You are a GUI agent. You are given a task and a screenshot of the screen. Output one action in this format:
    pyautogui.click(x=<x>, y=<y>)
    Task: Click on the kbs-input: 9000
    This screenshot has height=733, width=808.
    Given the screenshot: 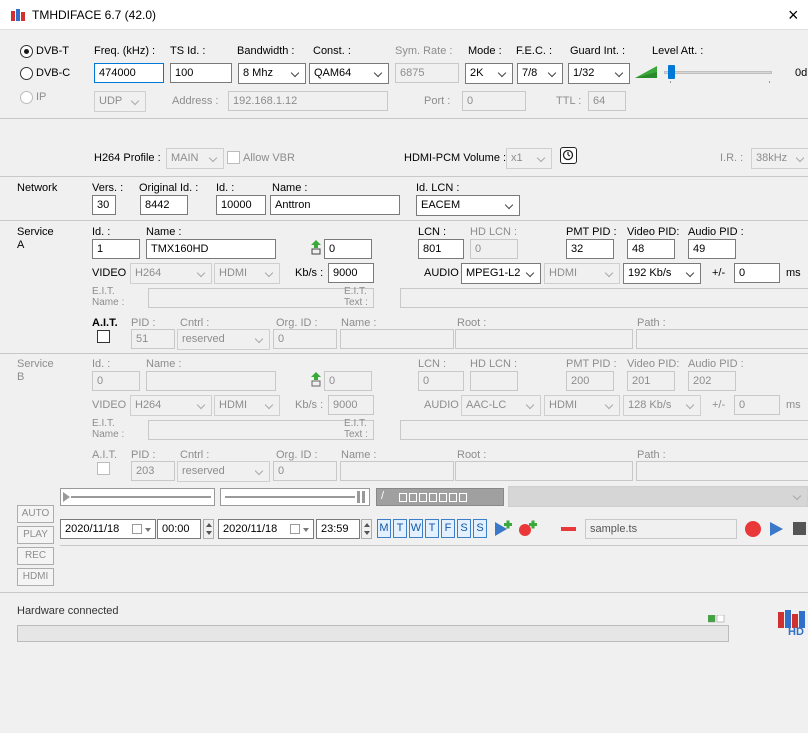 What is the action you would take?
    pyautogui.click(x=351, y=273)
    